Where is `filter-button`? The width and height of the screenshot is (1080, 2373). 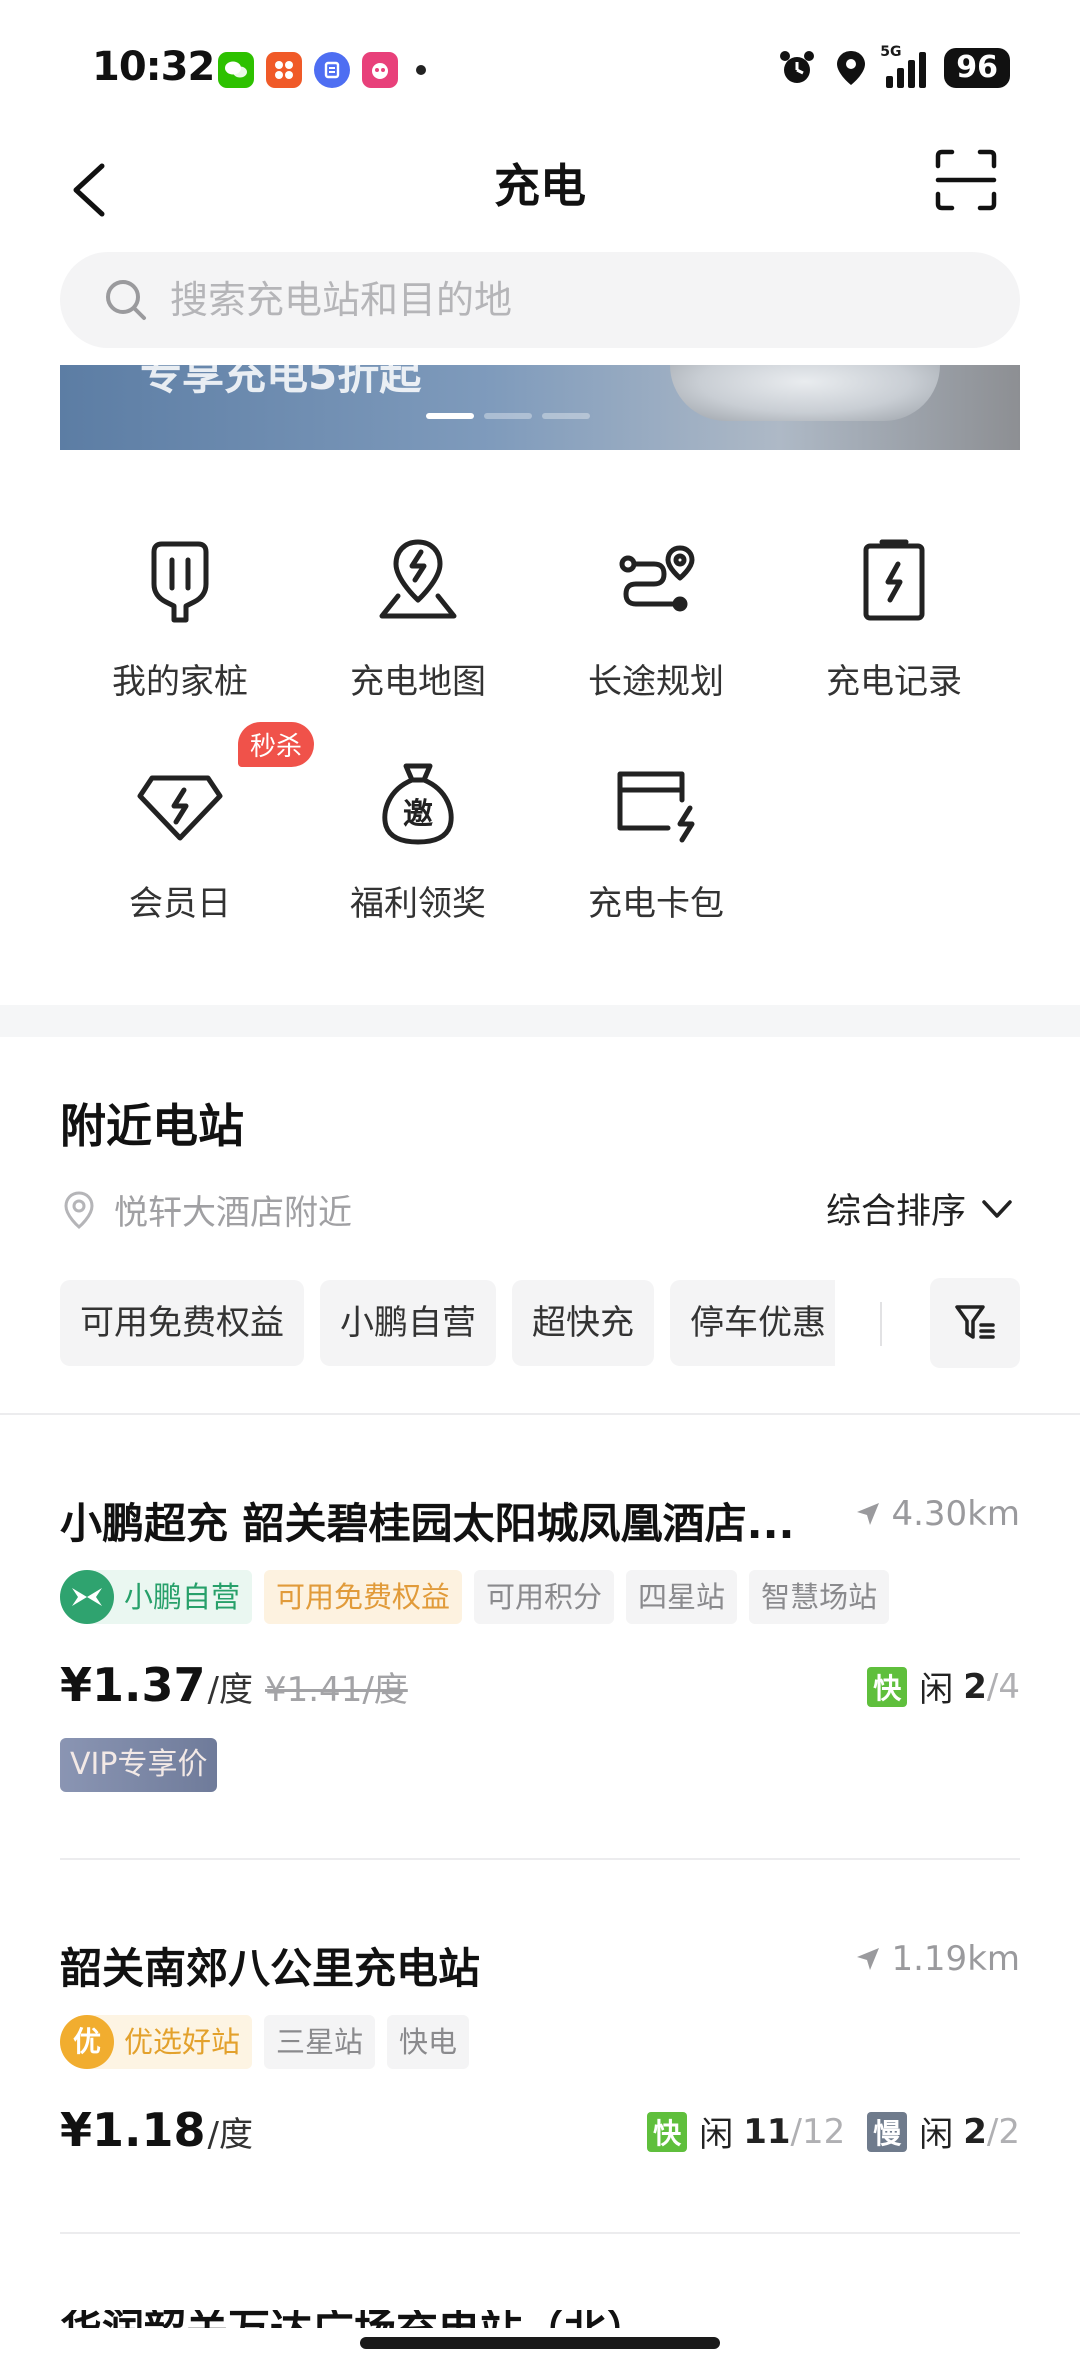 filter-button is located at coordinates (975, 1323).